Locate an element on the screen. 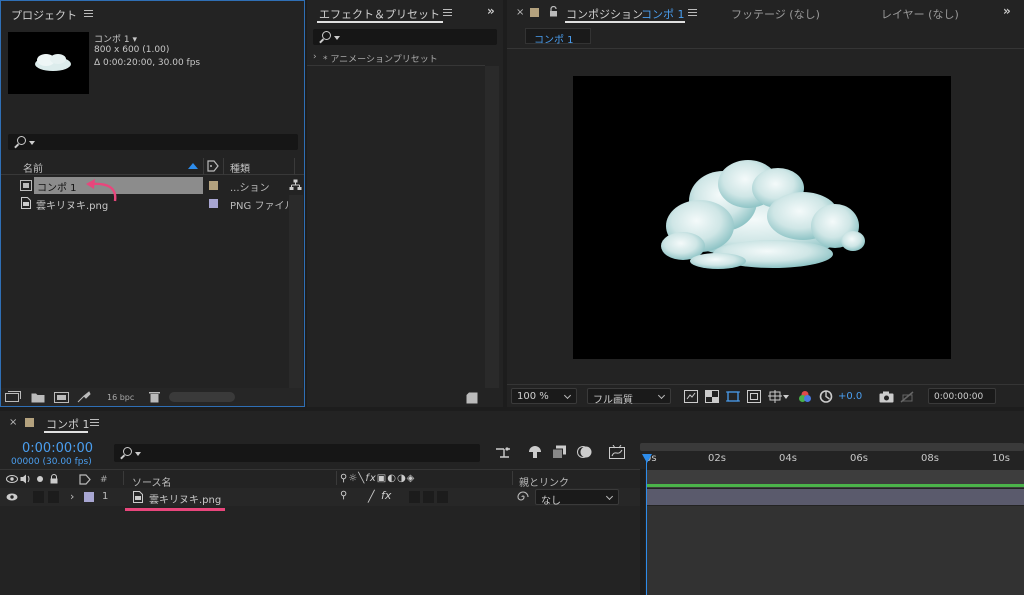 This screenshot has width=1024, height=595. transparency-grid-icon is located at coordinates (712, 396).